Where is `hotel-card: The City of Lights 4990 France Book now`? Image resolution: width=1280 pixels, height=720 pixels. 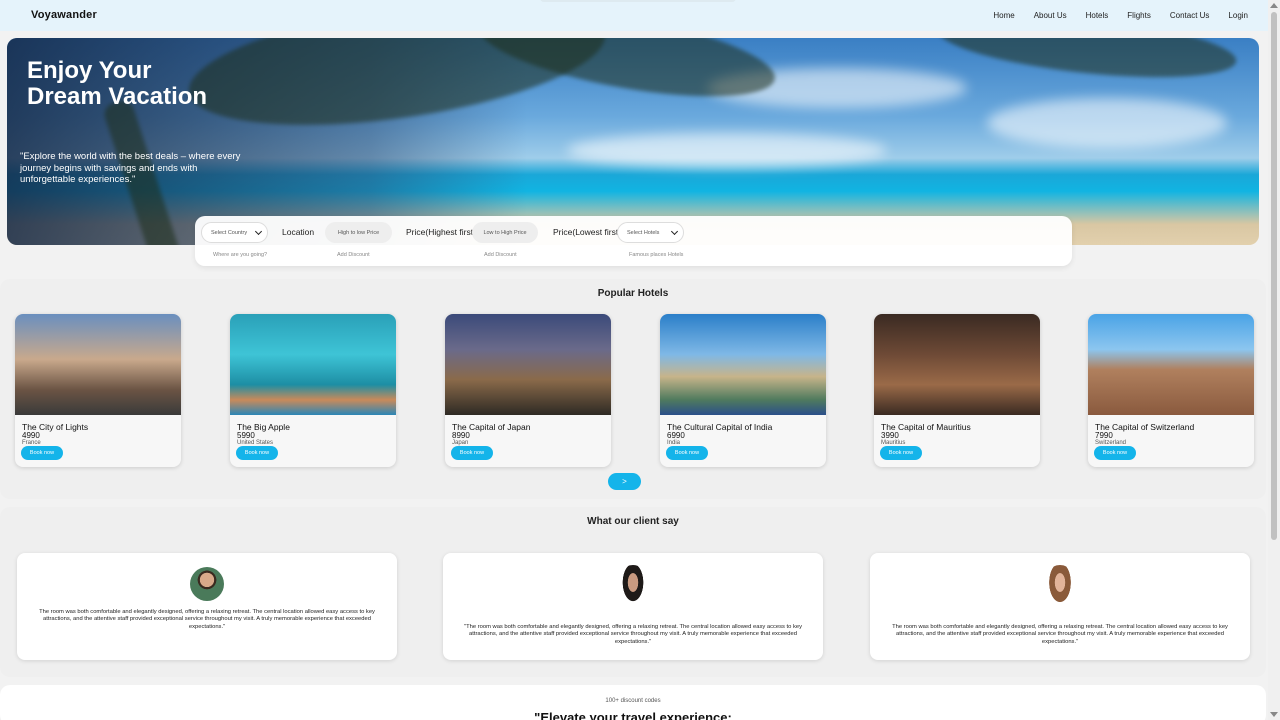
hotel-card: The City of Lights 4990 France Book now is located at coordinates (98, 390).